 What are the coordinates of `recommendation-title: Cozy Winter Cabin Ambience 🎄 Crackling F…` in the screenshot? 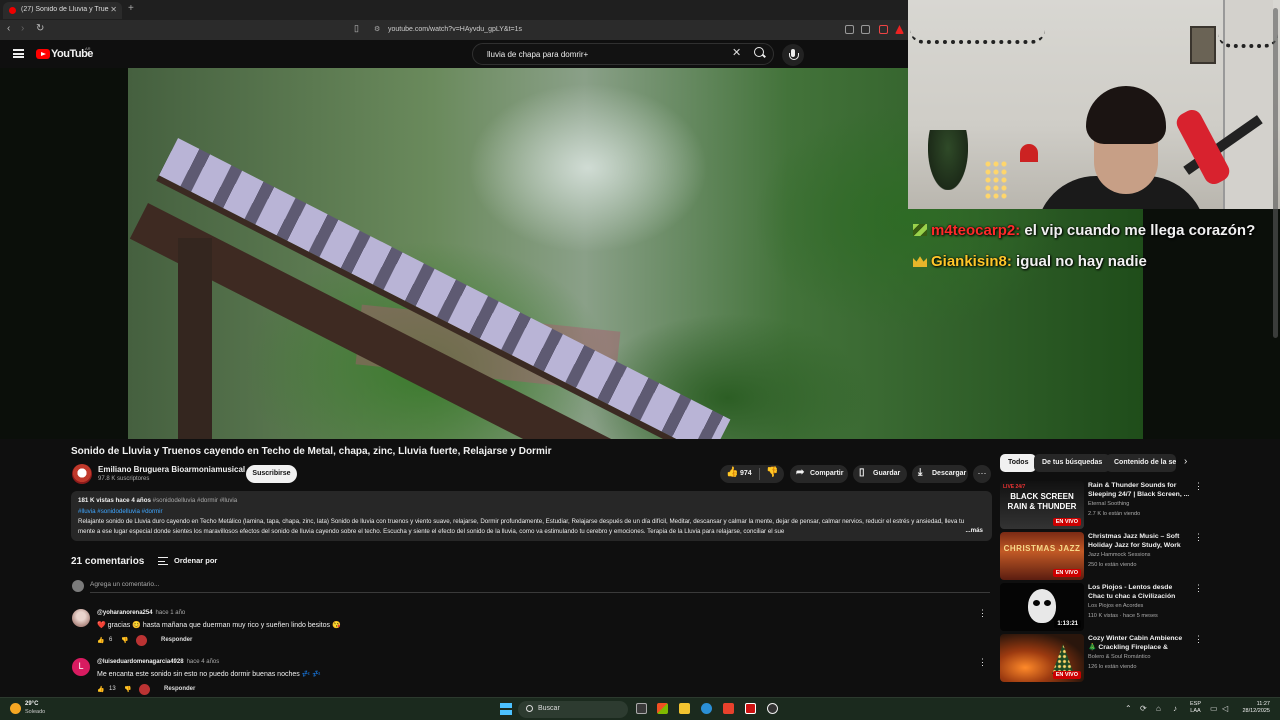 It's located at (1139, 643).